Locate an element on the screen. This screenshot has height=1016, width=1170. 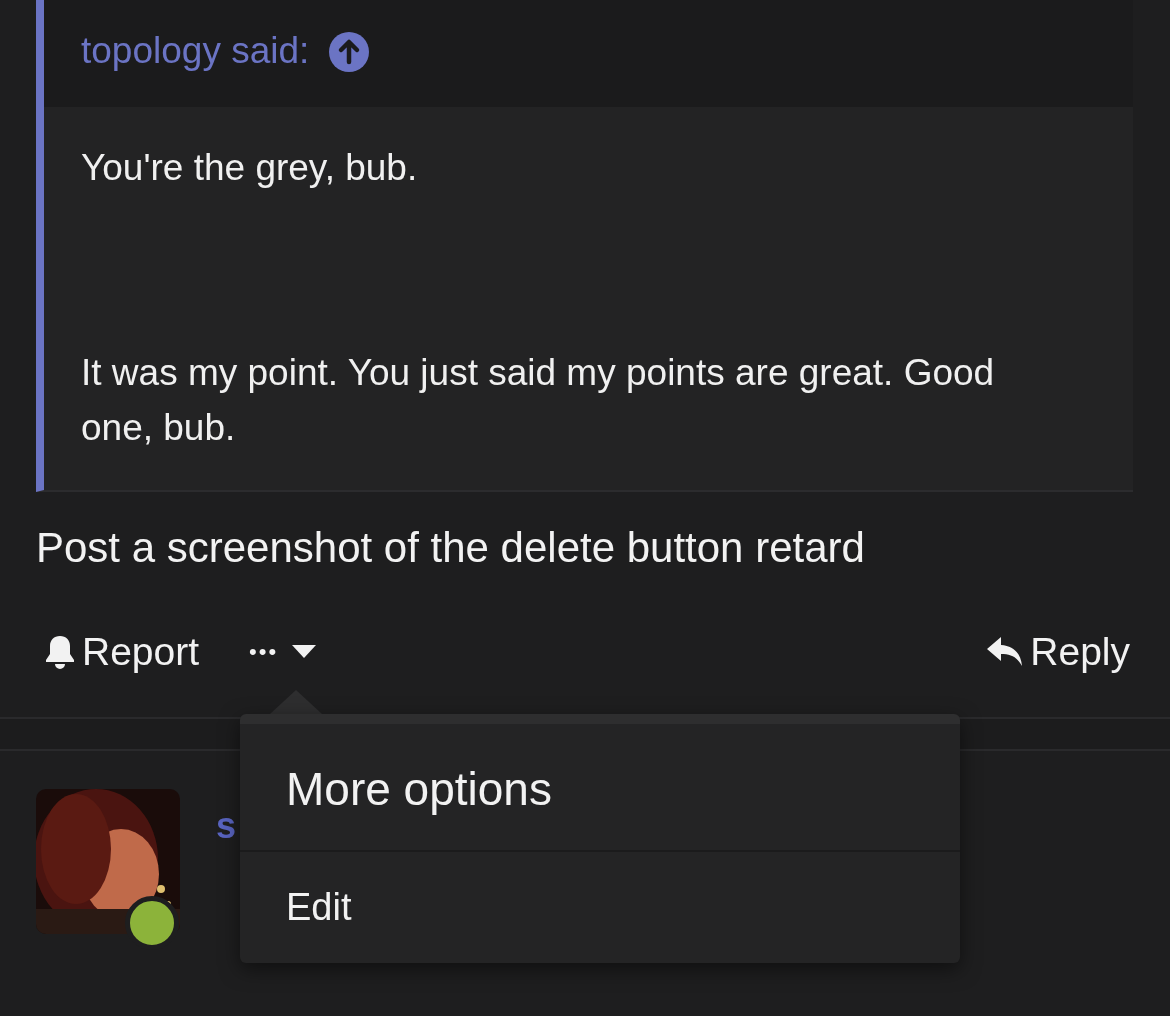
reply-button: Reply is located at coordinates (1058, 652).